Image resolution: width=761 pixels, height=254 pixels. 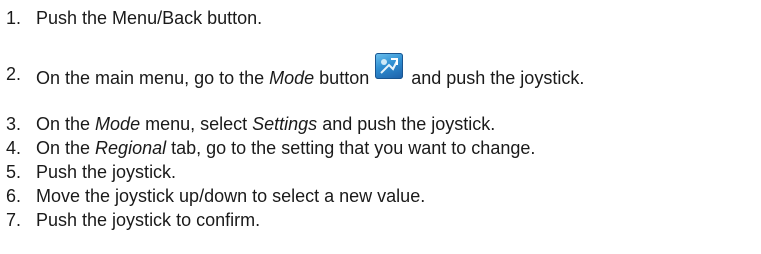 I want to click on step-number: 6., so click(x=14, y=196).